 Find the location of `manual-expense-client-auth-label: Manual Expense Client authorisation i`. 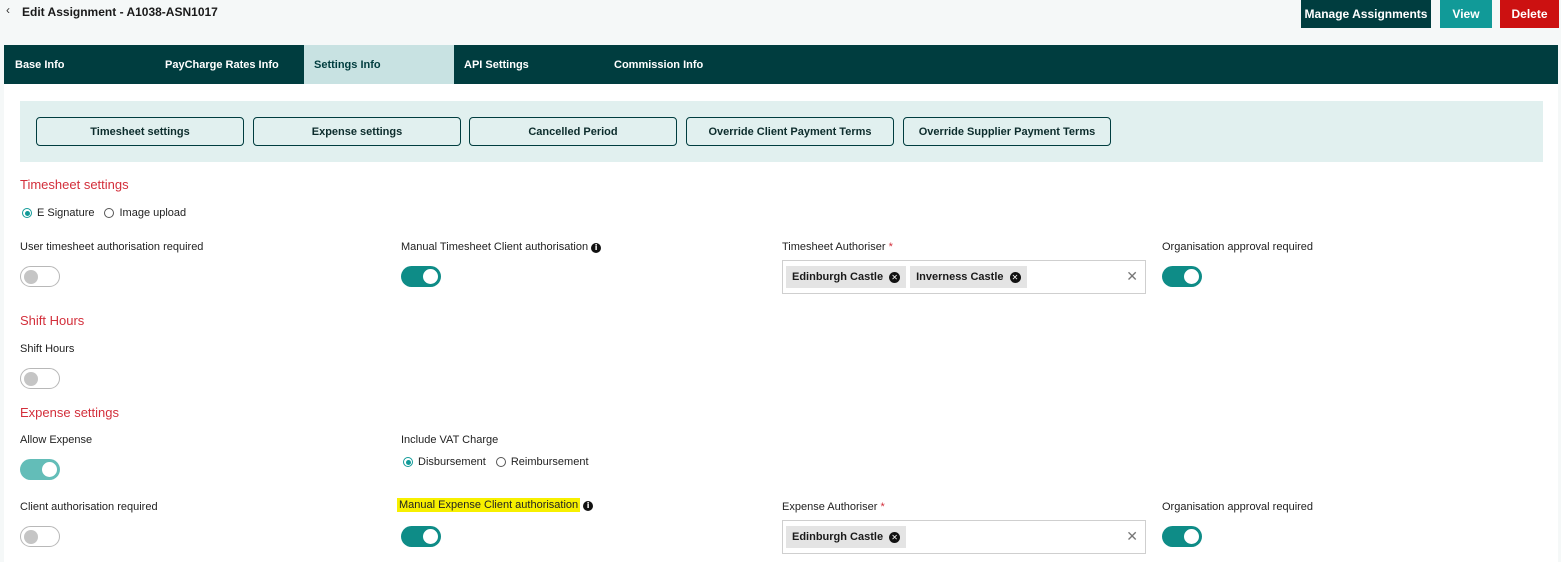

manual-expense-client-auth-label: Manual Expense Client authorisation i is located at coordinates (495, 505).